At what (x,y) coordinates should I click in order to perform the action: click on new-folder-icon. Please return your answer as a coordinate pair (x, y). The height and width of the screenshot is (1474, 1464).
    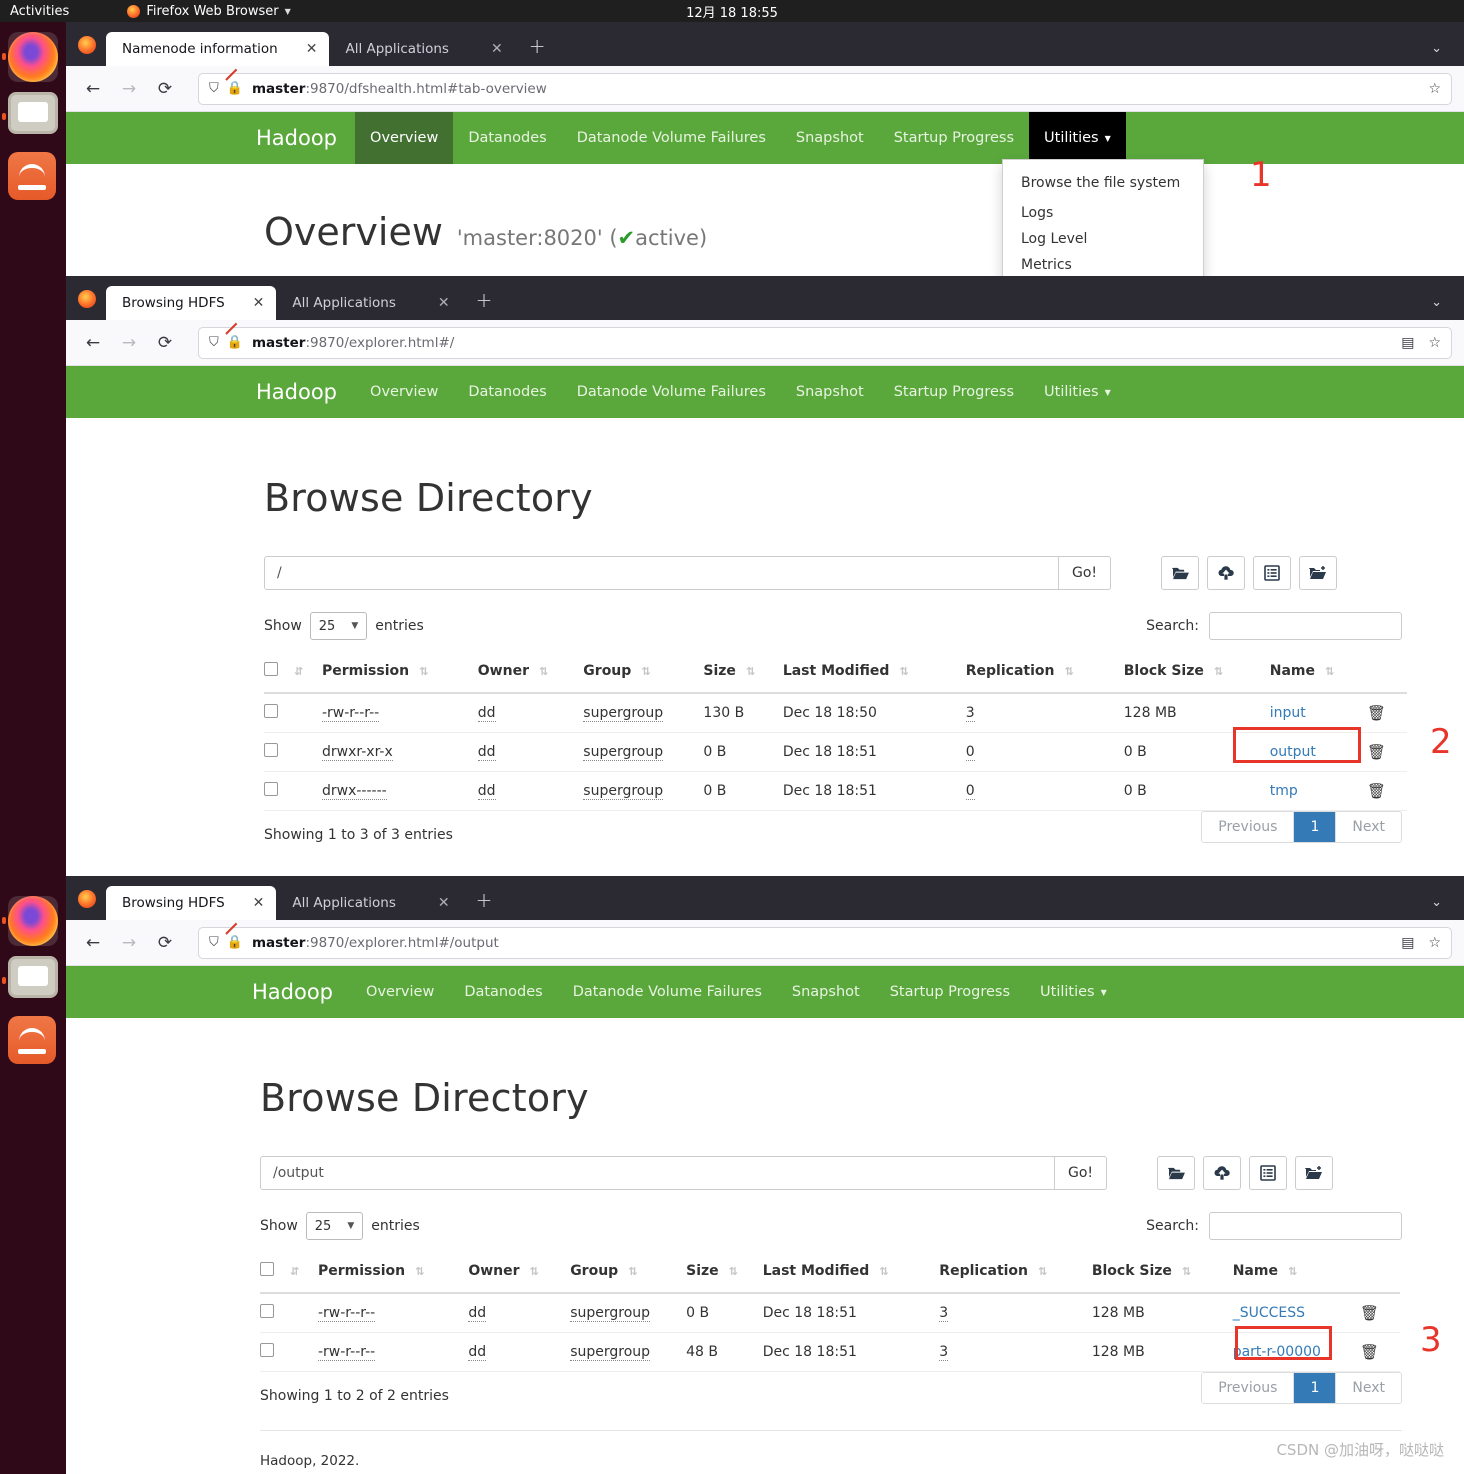
    Looking at the image, I should click on (1314, 1173).